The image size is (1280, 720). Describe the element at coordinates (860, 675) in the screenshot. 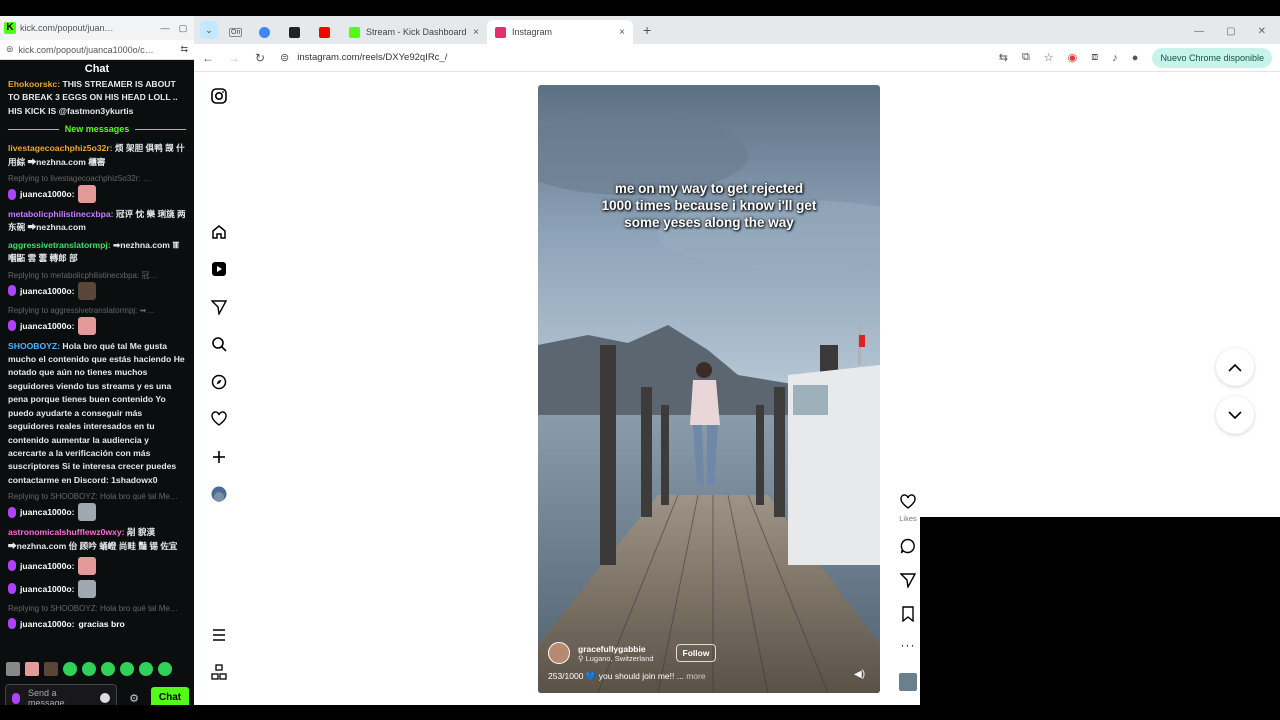

I see `audio-mute-icon: ◀)` at that location.